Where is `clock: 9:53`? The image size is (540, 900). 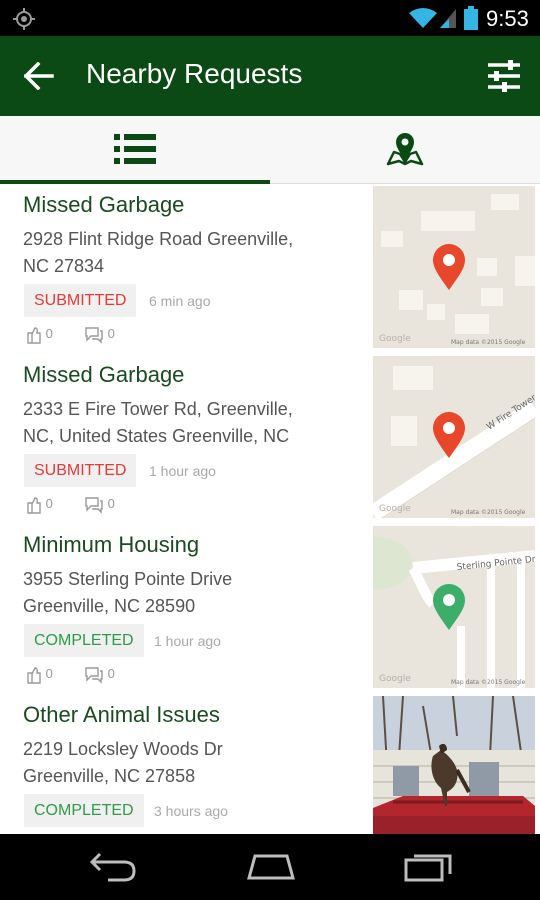
clock: 9:53 is located at coordinates (507, 18).